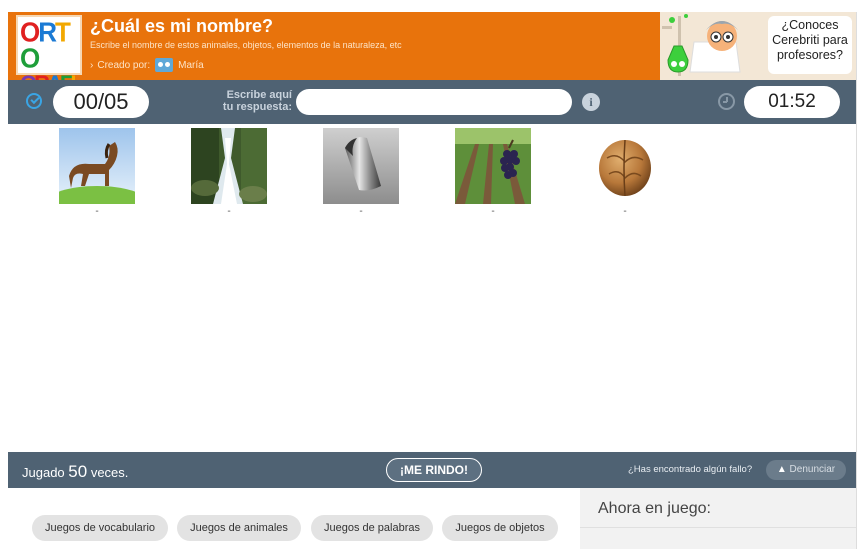  Describe the element at coordinates (124, 65) in the screenshot. I see `creator-prefix: Creado por:` at that location.